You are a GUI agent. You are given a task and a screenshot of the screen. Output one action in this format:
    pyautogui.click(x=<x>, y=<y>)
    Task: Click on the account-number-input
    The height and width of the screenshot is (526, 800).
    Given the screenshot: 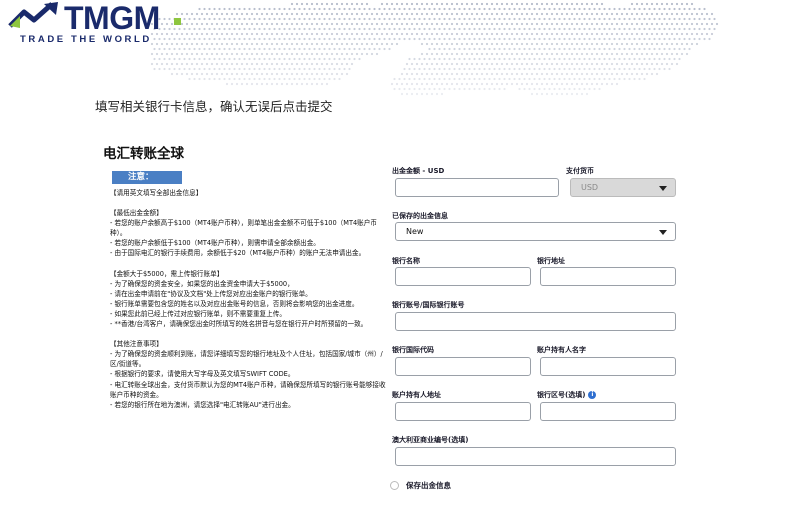 What is the action you would take?
    pyautogui.click(x=535, y=321)
    